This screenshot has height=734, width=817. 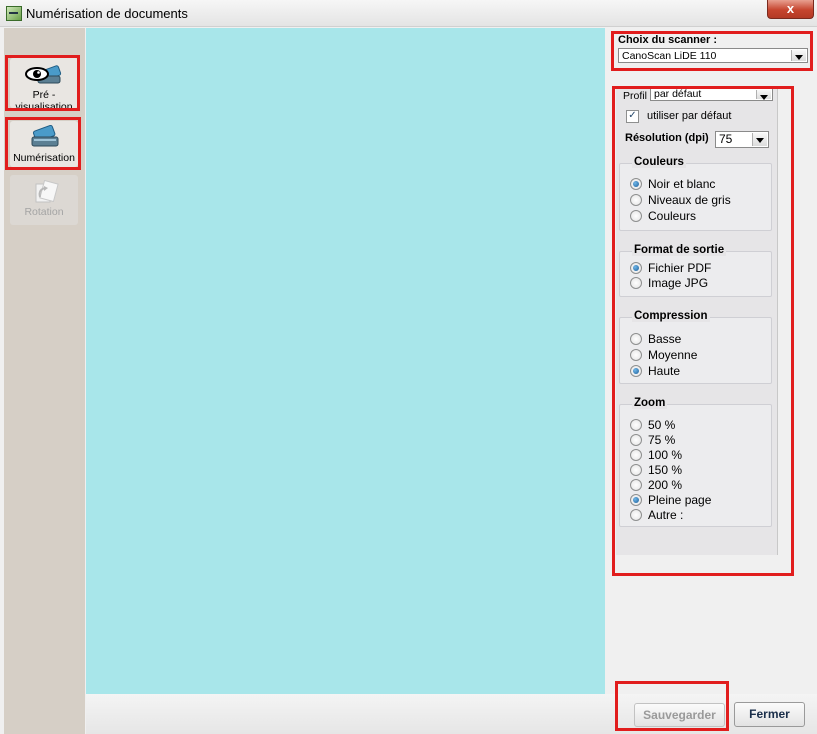 What do you see at coordinates (408, 13) in the screenshot?
I see `title-bar: Numérisation de documents x` at bounding box center [408, 13].